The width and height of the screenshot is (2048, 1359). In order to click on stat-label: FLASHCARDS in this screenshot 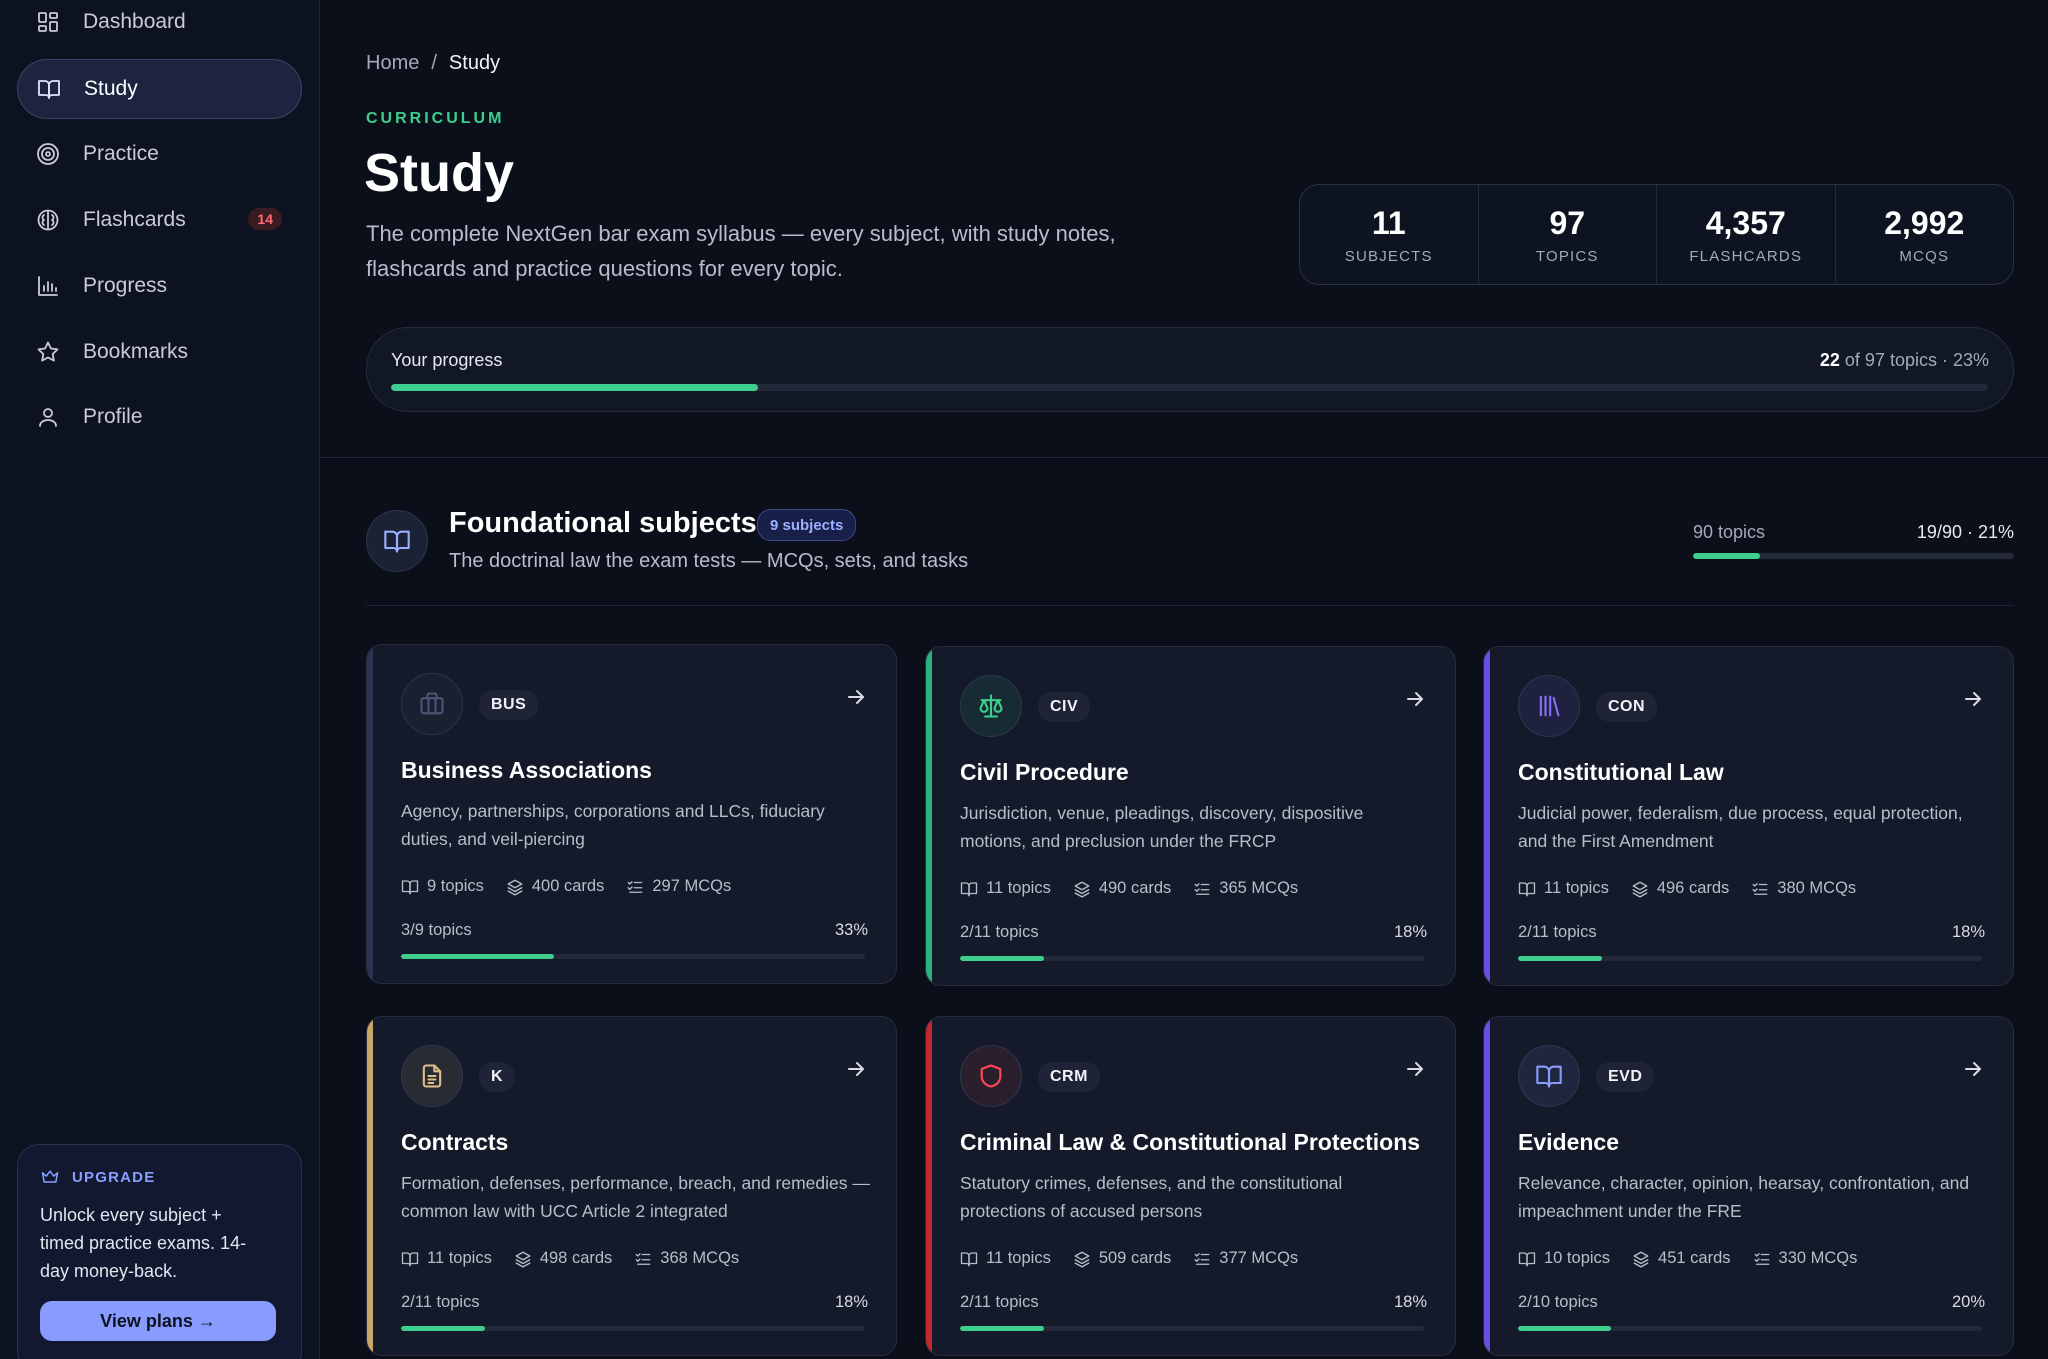, I will do `click(1746, 256)`.